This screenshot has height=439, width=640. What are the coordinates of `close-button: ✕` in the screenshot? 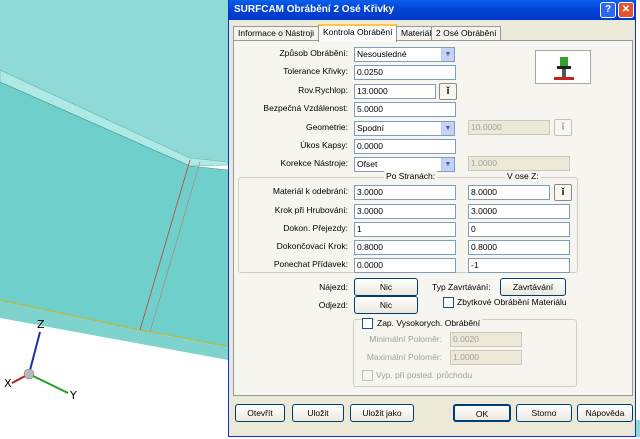 It's located at (626, 10).